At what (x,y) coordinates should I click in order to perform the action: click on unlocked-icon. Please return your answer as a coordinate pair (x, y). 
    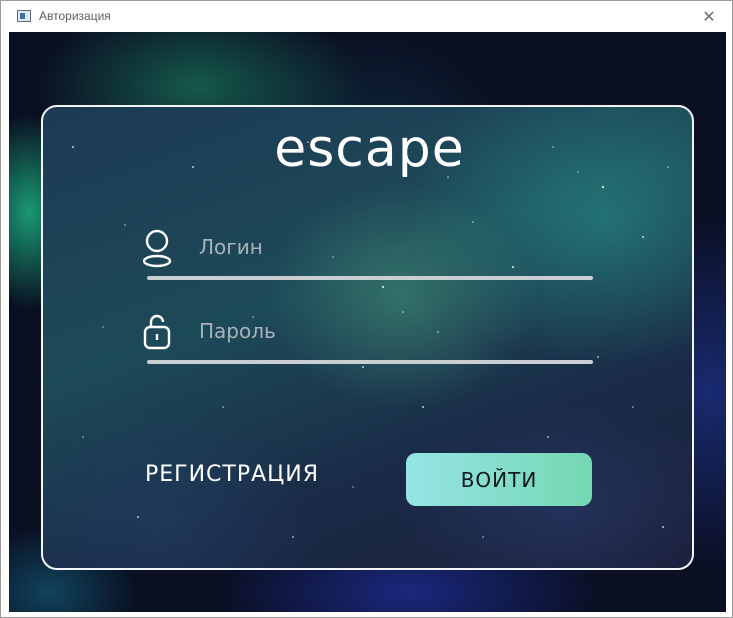
    Looking at the image, I should click on (157, 332).